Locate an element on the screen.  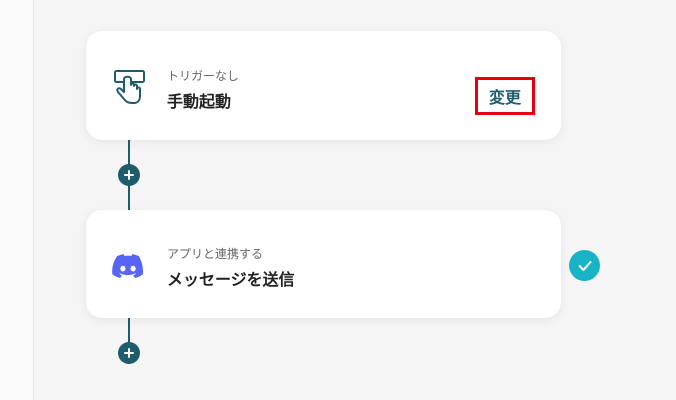
left-sidebar-strip is located at coordinates (17, 200).